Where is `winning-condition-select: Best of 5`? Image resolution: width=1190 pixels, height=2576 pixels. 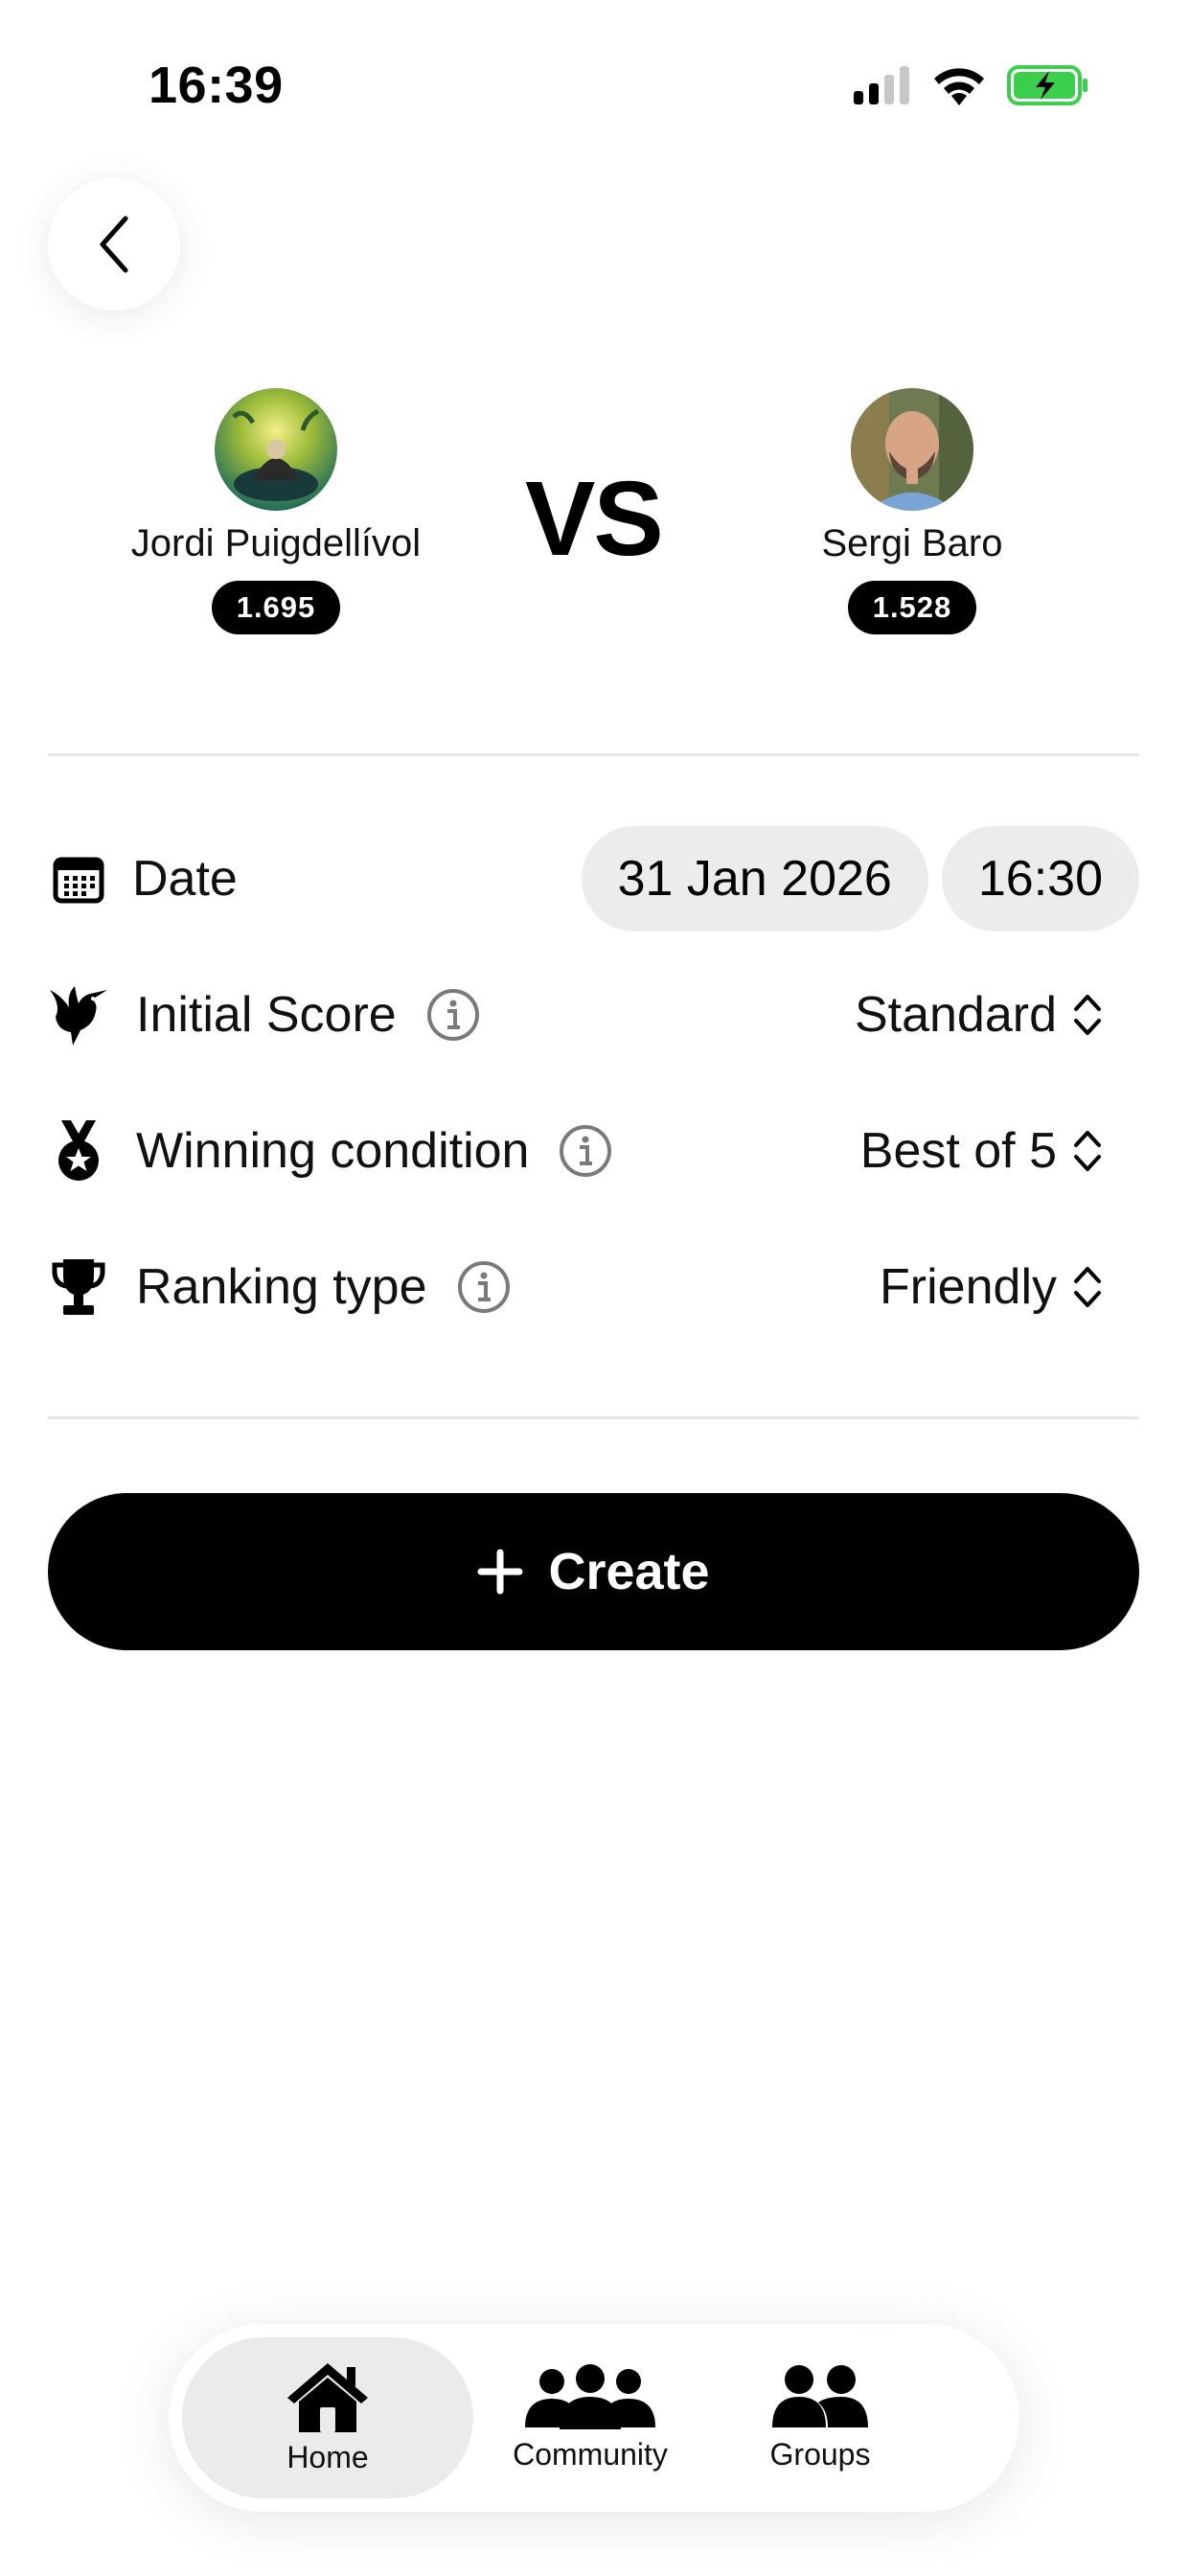 winning-condition-select: Best of 5 is located at coordinates (1000, 1151).